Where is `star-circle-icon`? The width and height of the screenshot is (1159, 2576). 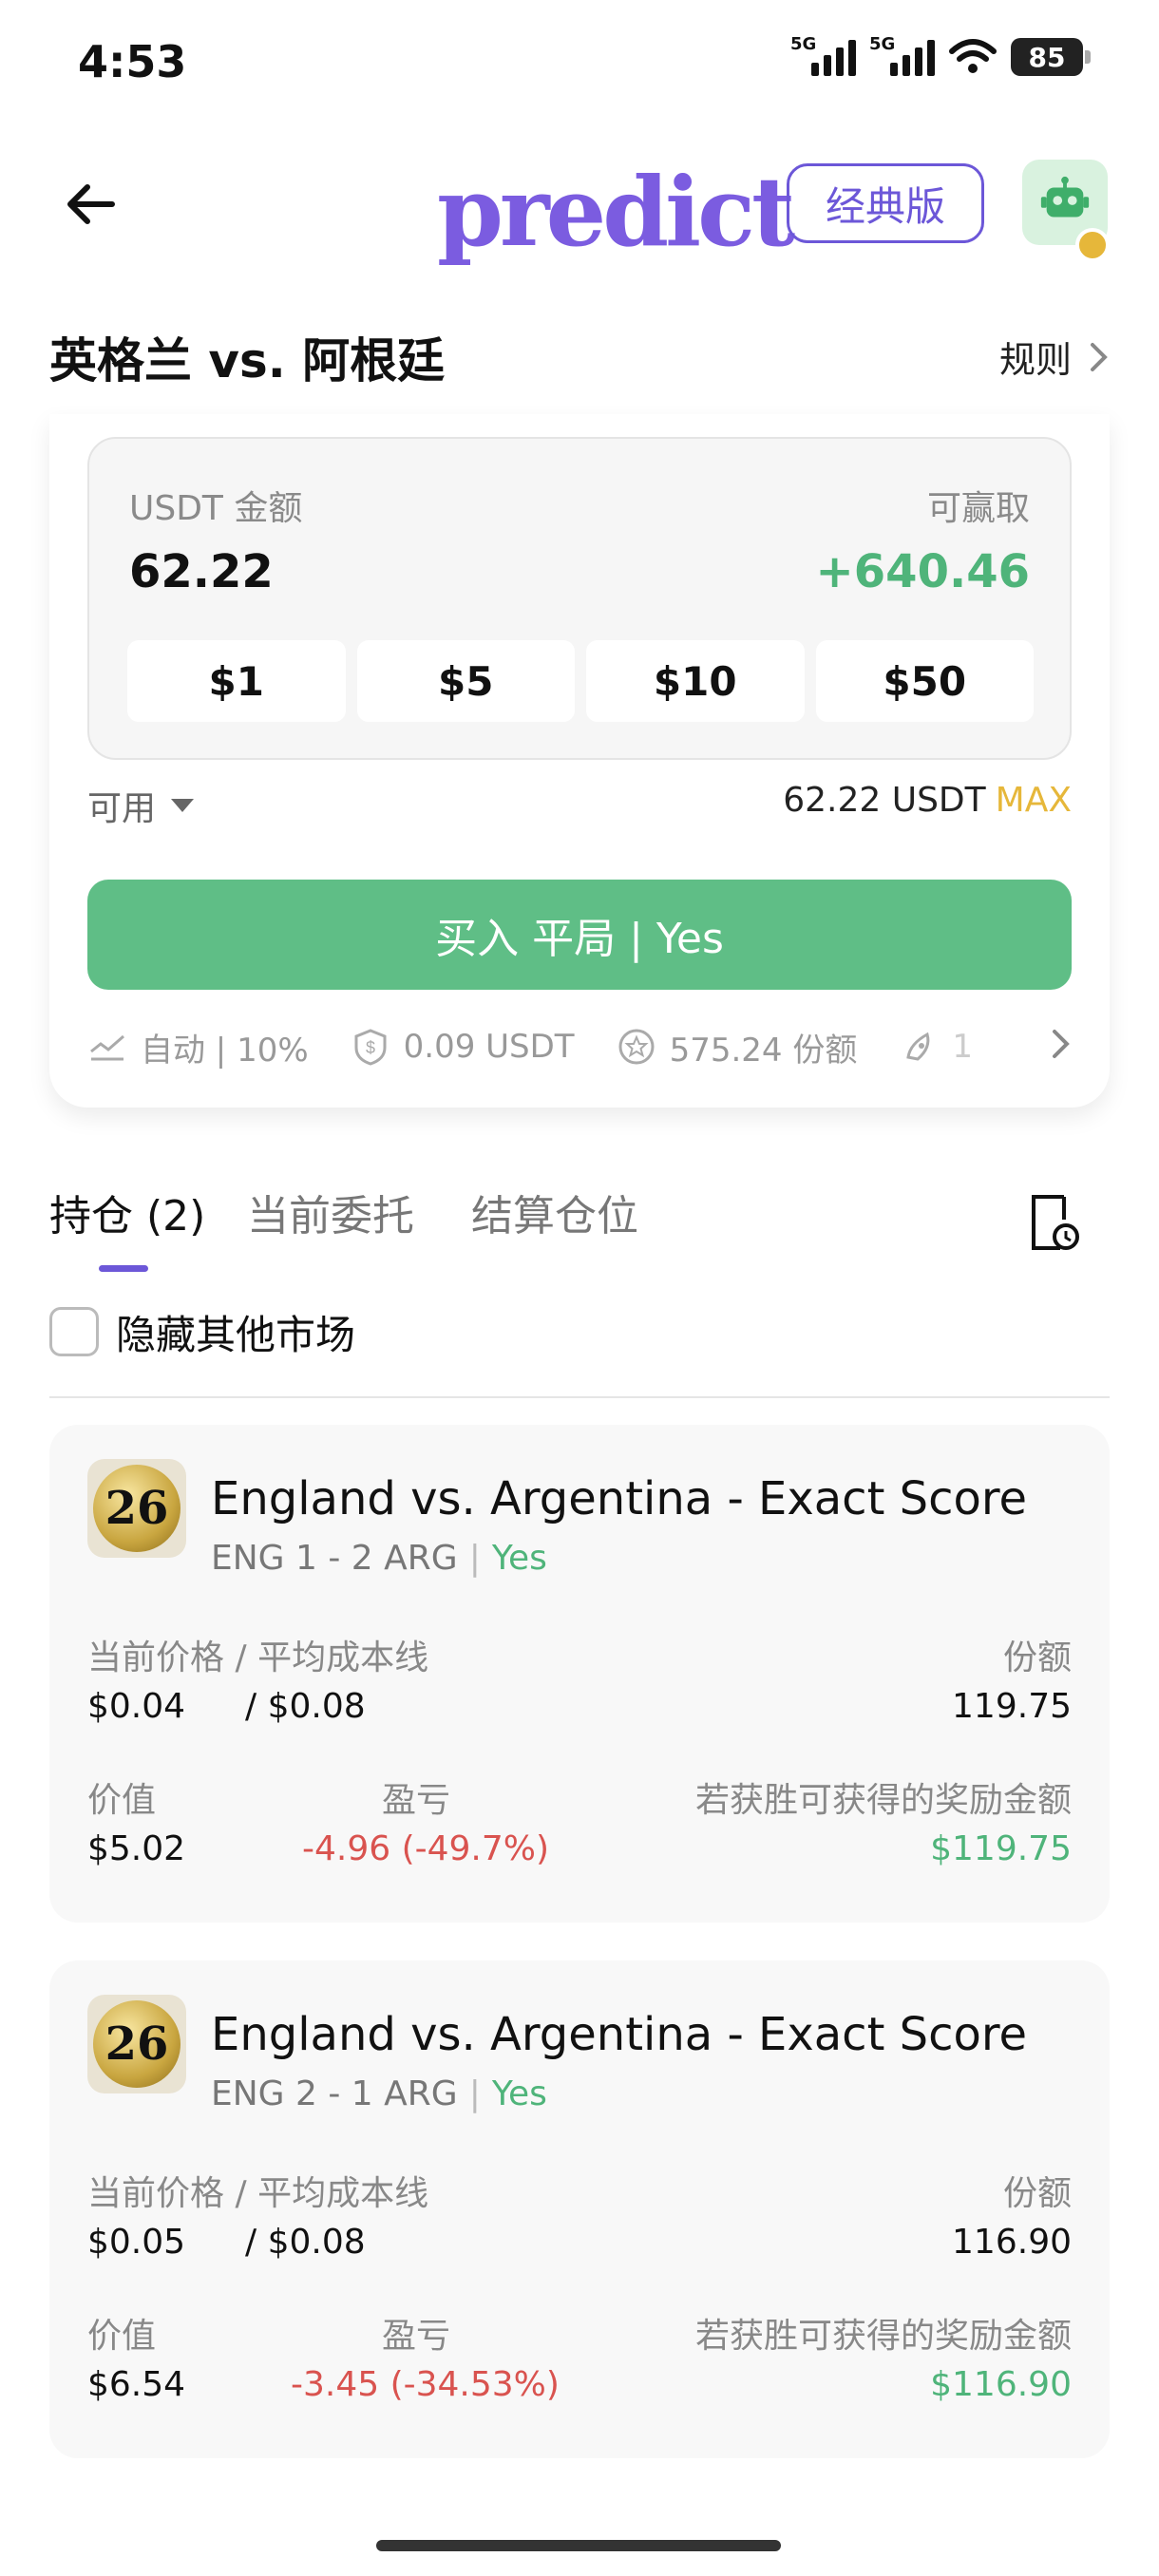
star-circle-icon is located at coordinates (636, 1047).